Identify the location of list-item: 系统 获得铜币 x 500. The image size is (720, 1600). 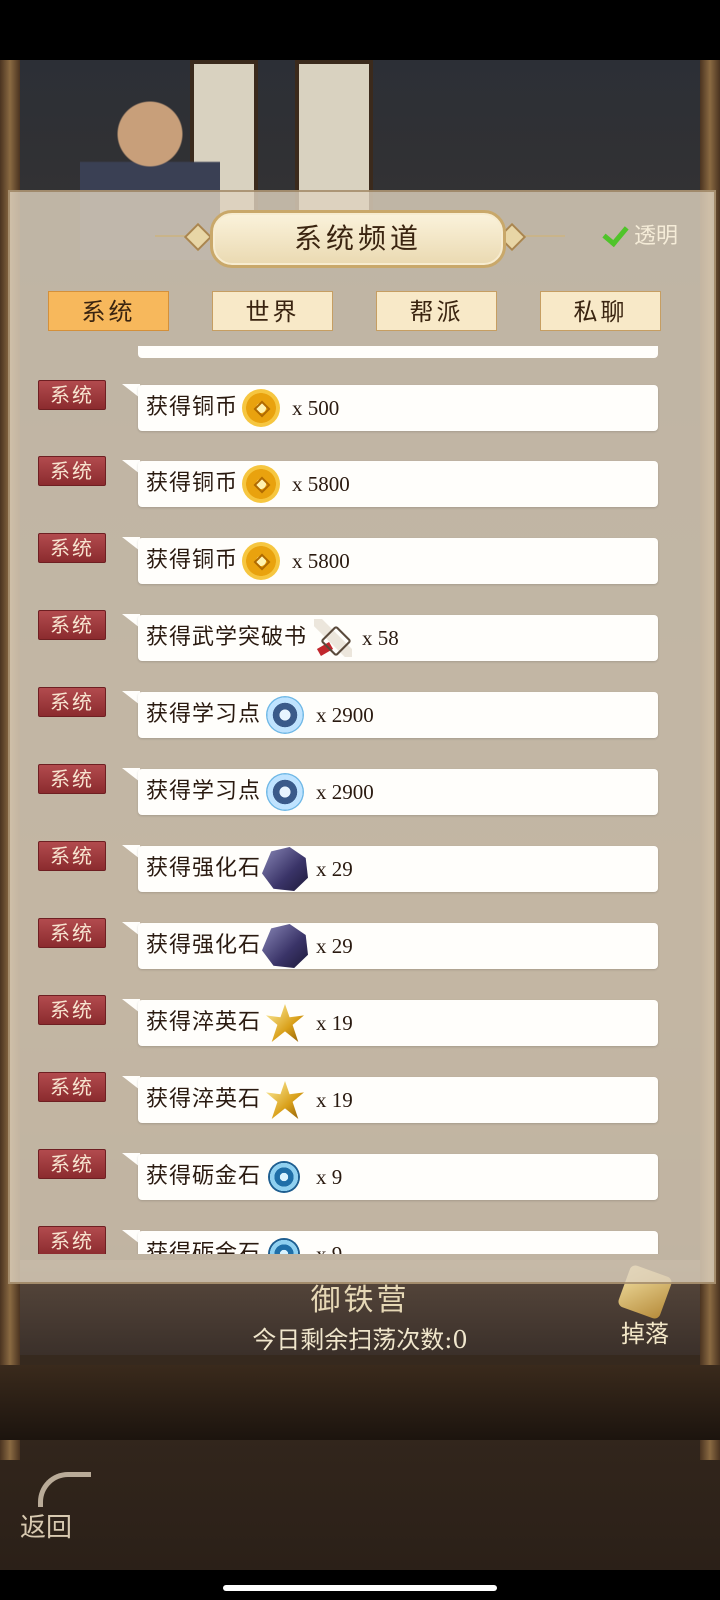
(360, 410).